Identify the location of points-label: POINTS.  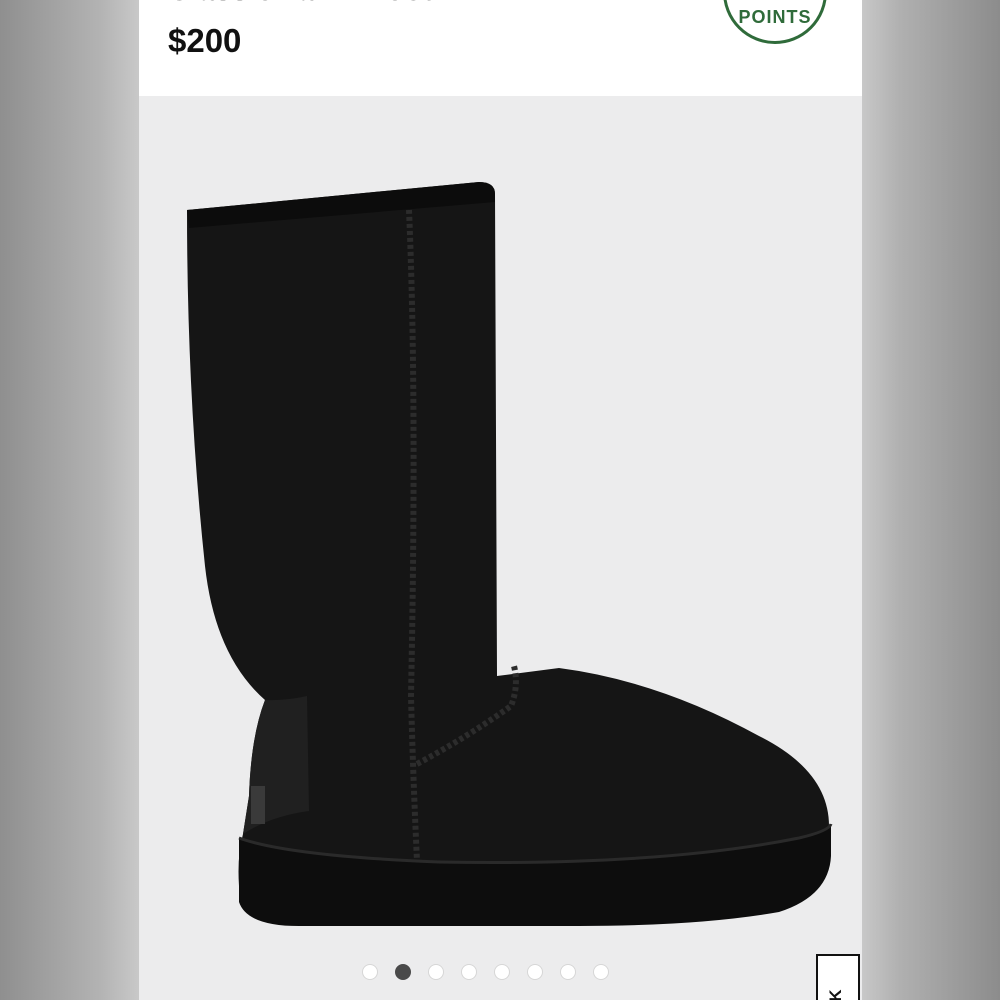
(775, 17).